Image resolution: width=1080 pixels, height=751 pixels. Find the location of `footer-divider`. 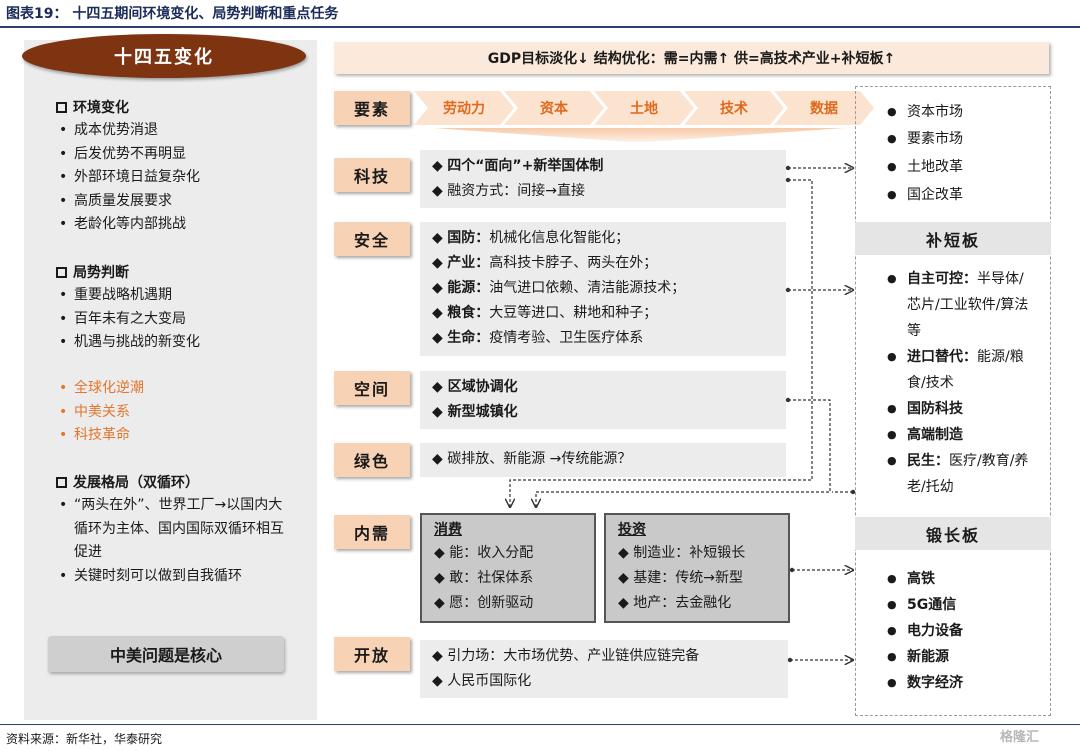

footer-divider is located at coordinates (540, 724).